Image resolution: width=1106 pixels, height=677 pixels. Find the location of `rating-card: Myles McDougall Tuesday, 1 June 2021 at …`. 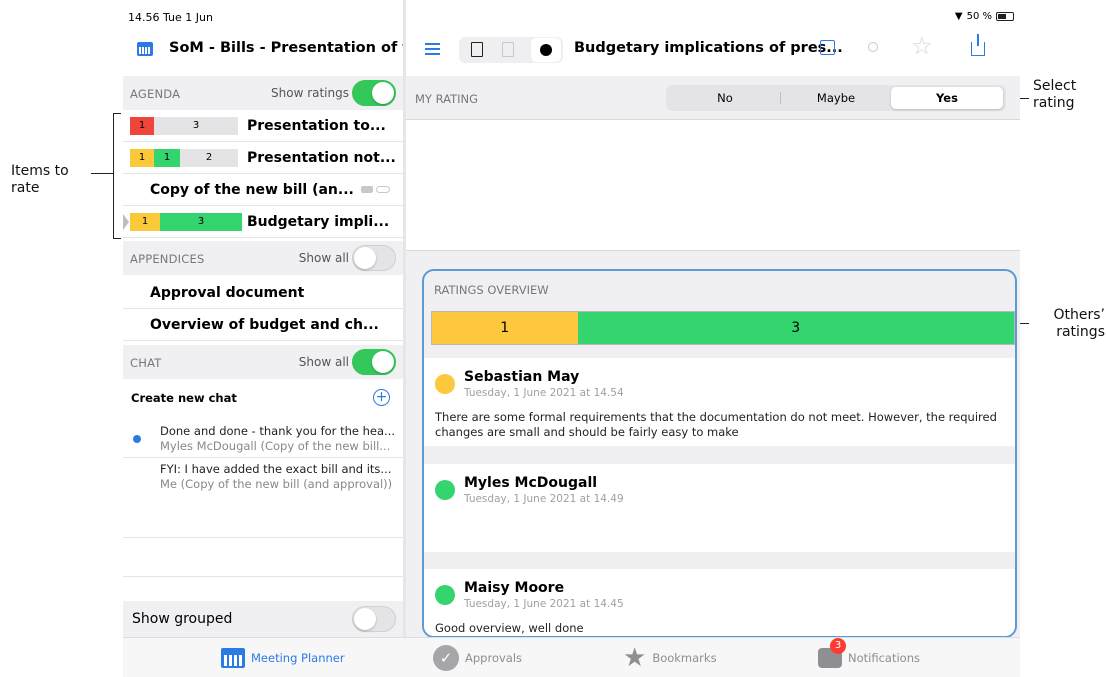

rating-card: Myles McDougall Tuesday, 1 June 2021 at … is located at coordinates (719, 508).